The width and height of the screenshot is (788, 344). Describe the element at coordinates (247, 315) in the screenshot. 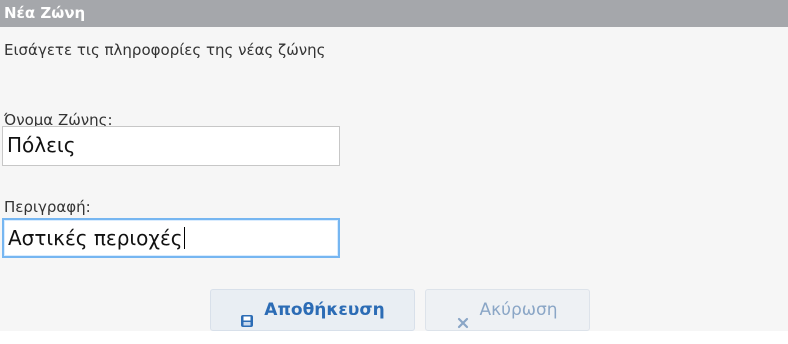

I see `save-icon` at that location.